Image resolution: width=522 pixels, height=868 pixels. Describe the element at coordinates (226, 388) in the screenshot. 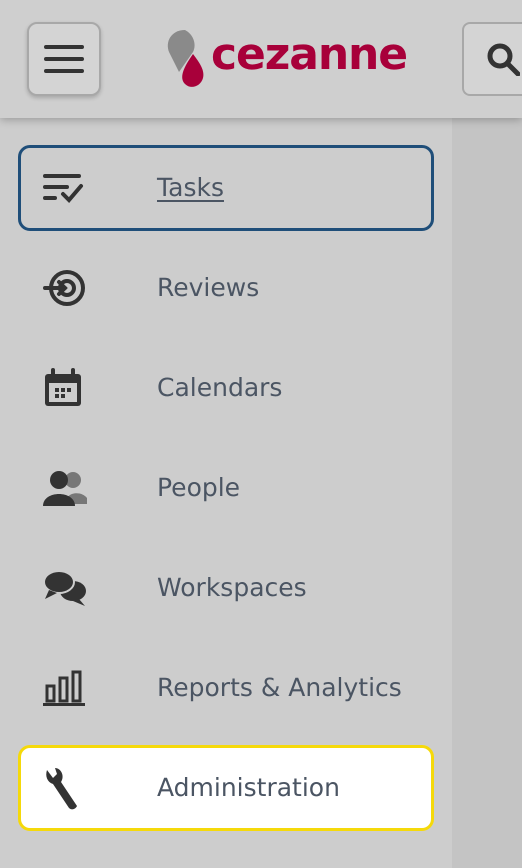

I see `nav-item: Calendars` at that location.